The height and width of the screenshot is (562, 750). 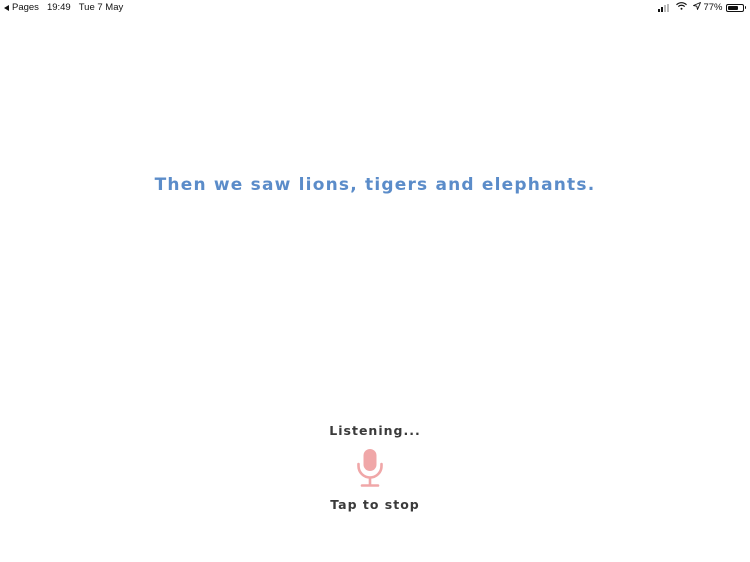 I want to click on wifi-icon, so click(x=682, y=7).